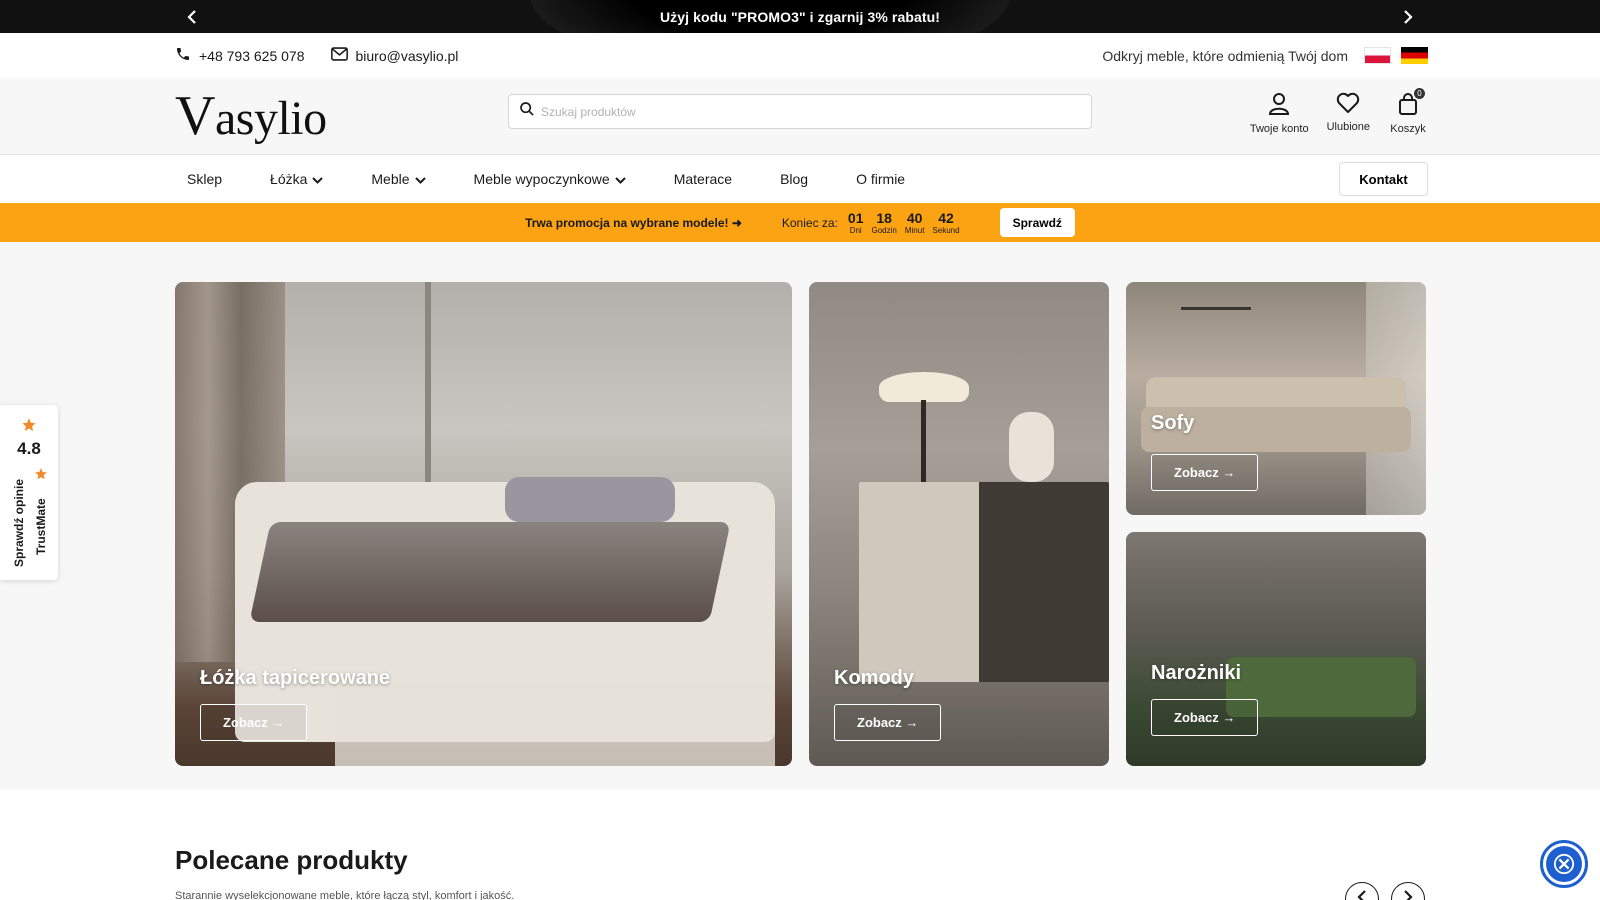 The height and width of the screenshot is (900, 1600). I want to click on nav-label: Materace, so click(703, 179).